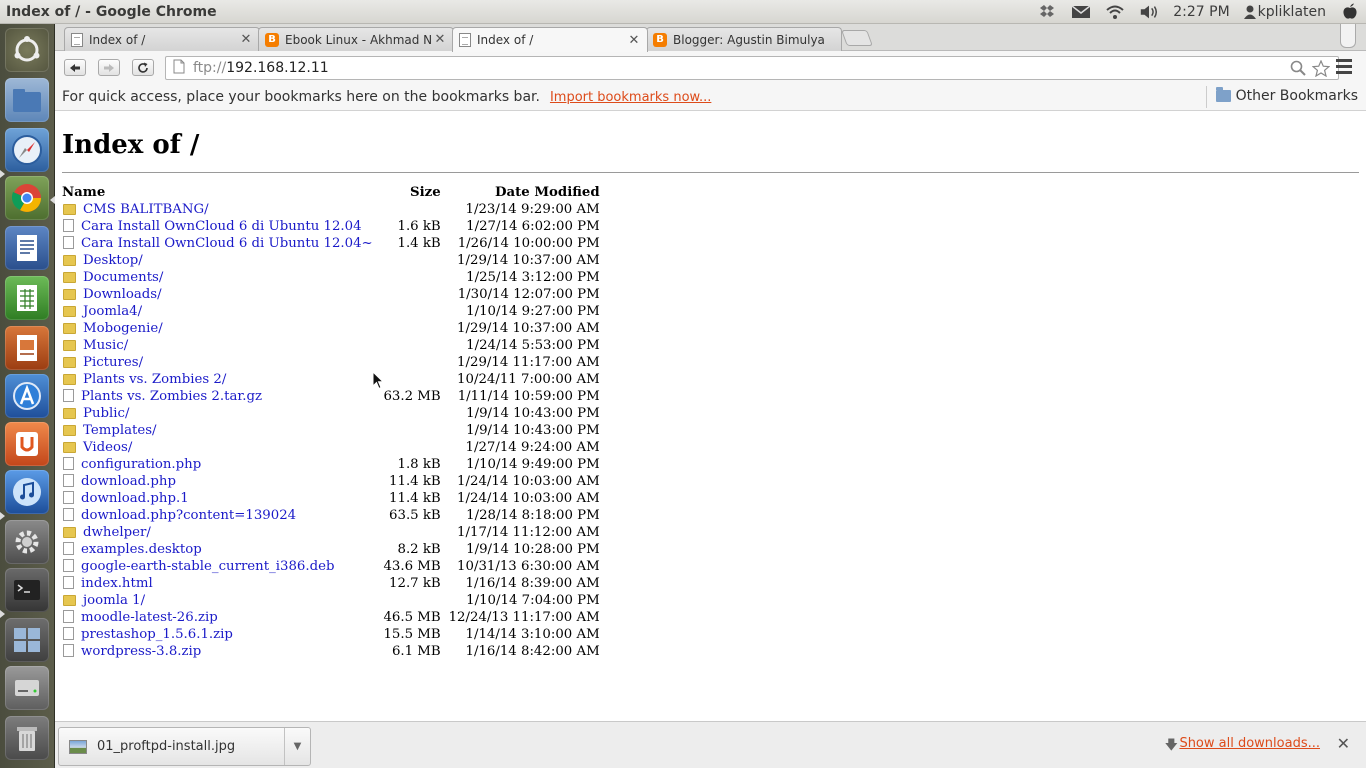 Image resolution: width=1366 pixels, height=768 pixels. Describe the element at coordinates (297, 746) in the screenshot. I see `chevron-down-icon: ▼` at that location.